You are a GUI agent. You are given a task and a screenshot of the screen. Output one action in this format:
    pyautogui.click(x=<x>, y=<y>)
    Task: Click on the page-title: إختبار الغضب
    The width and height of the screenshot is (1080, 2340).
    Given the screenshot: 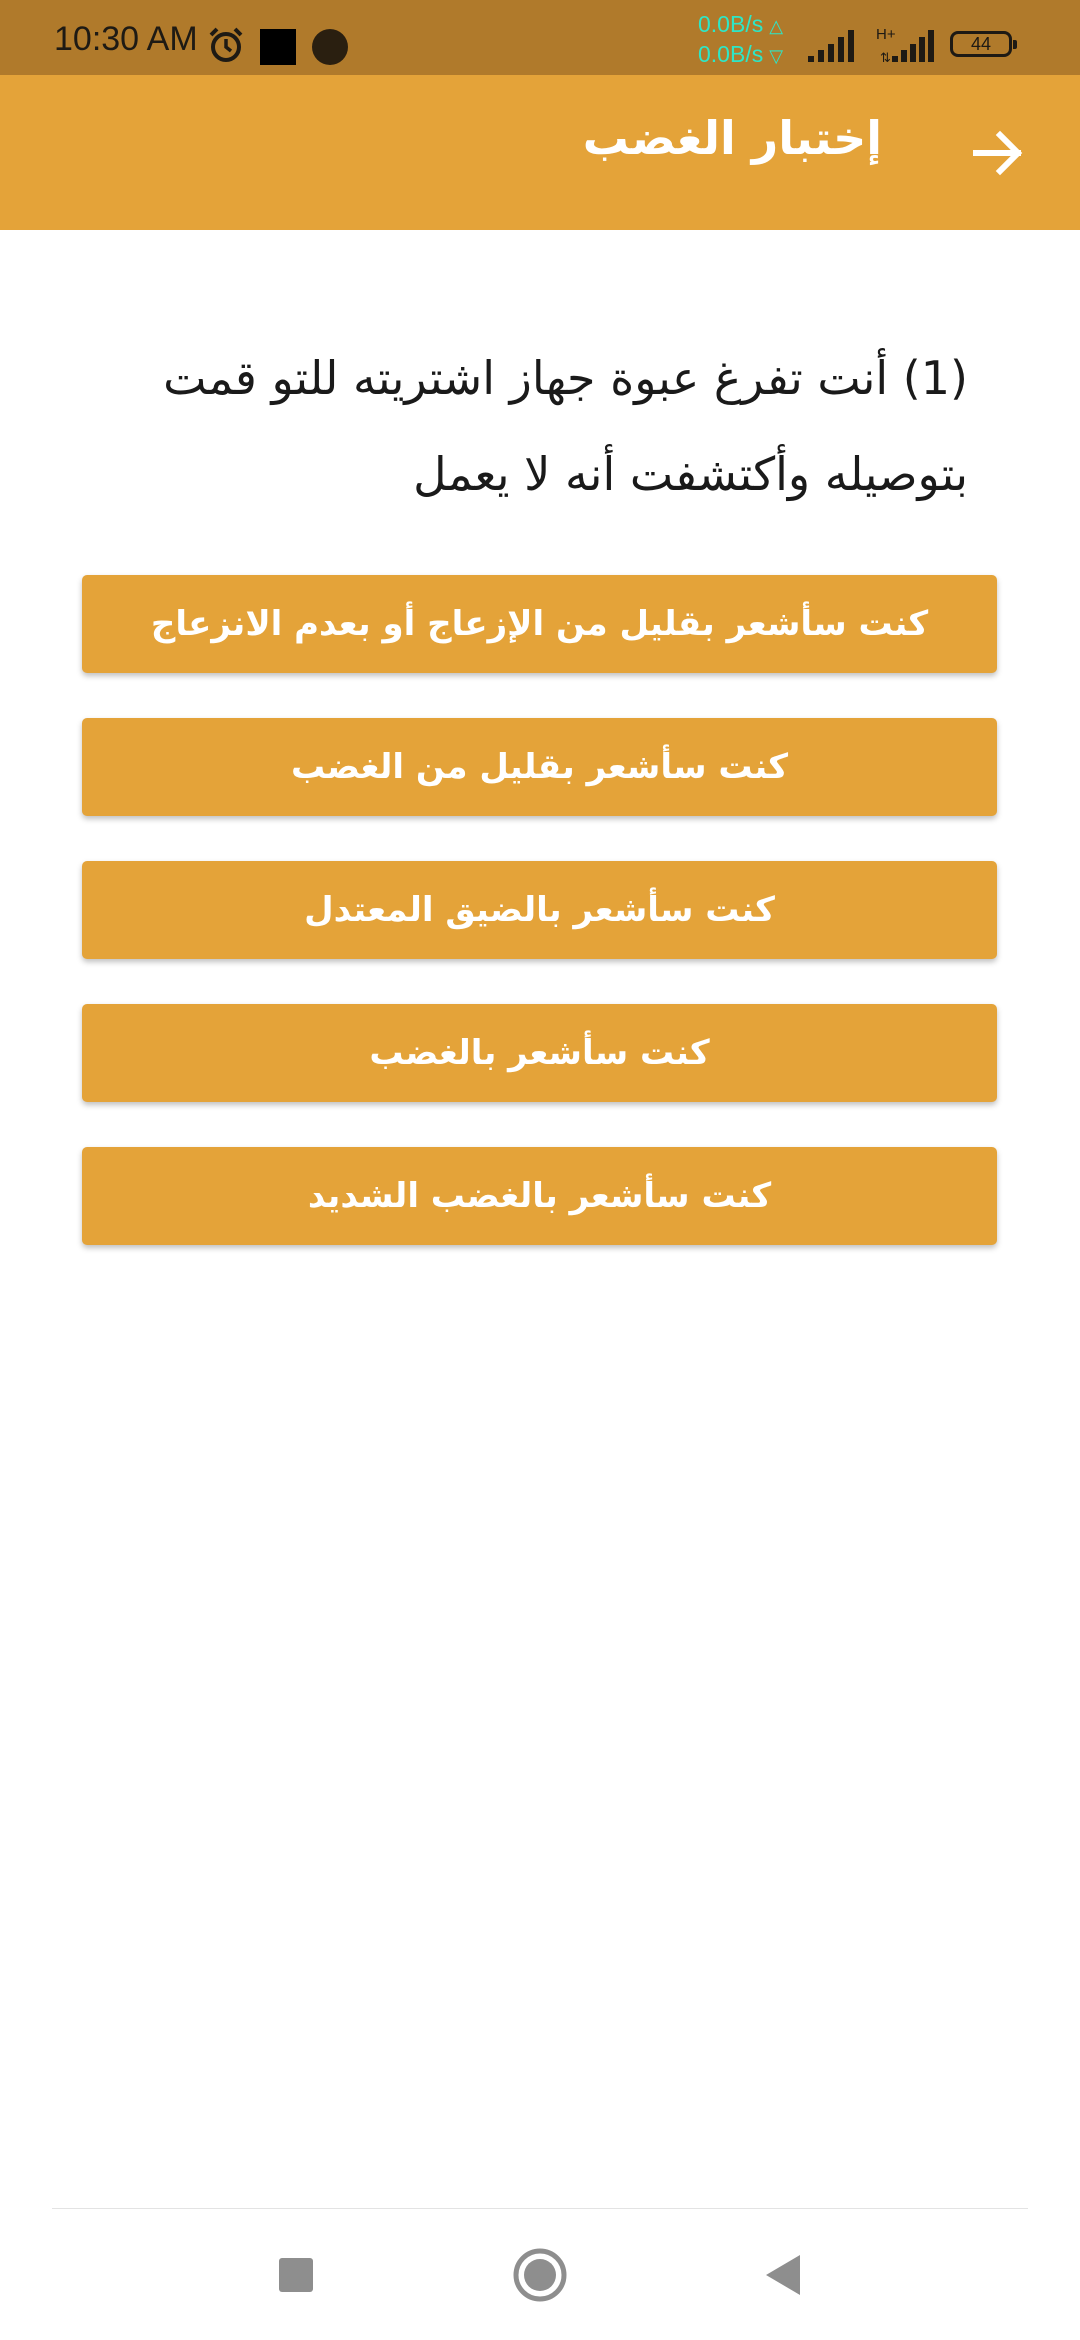 What is the action you would take?
    pyautogui.click(x=732, y=138)
    